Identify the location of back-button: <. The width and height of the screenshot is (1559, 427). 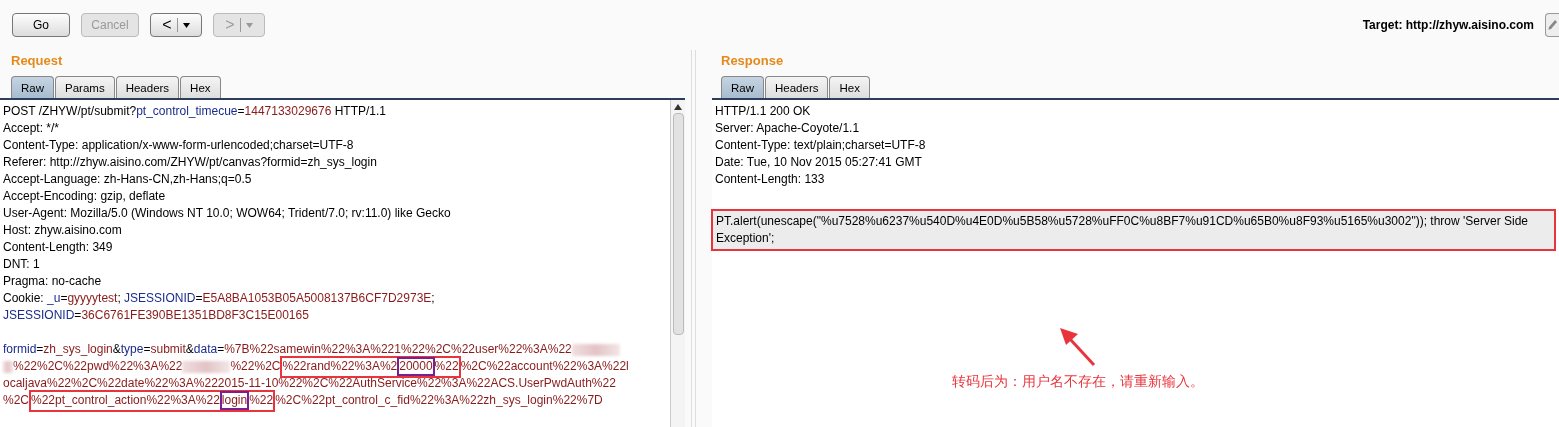
(176, 25).